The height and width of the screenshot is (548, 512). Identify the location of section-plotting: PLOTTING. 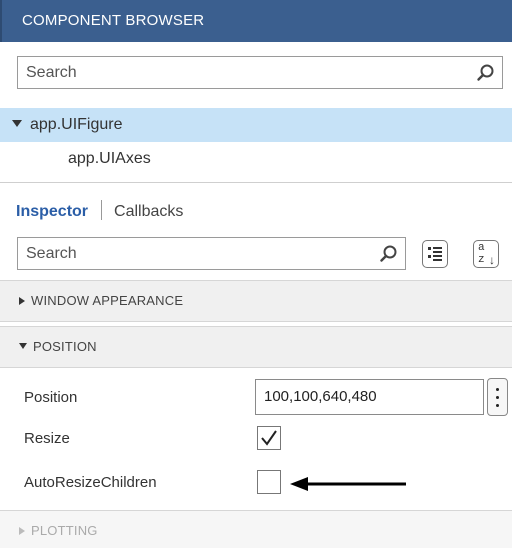
(256, 529).